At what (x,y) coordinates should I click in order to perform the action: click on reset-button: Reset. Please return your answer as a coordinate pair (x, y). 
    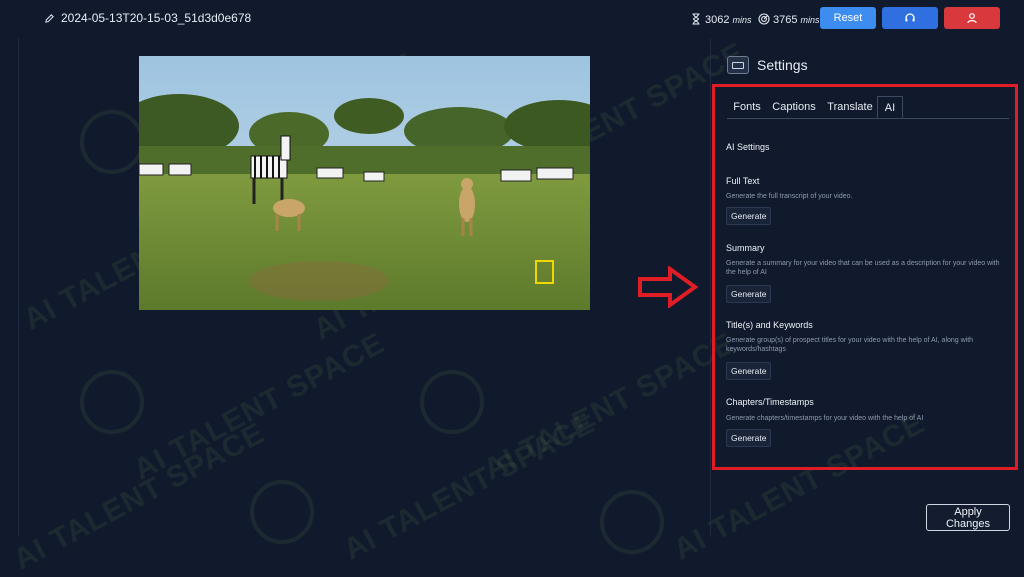
    Looking at the image, I should click on (848, 18).